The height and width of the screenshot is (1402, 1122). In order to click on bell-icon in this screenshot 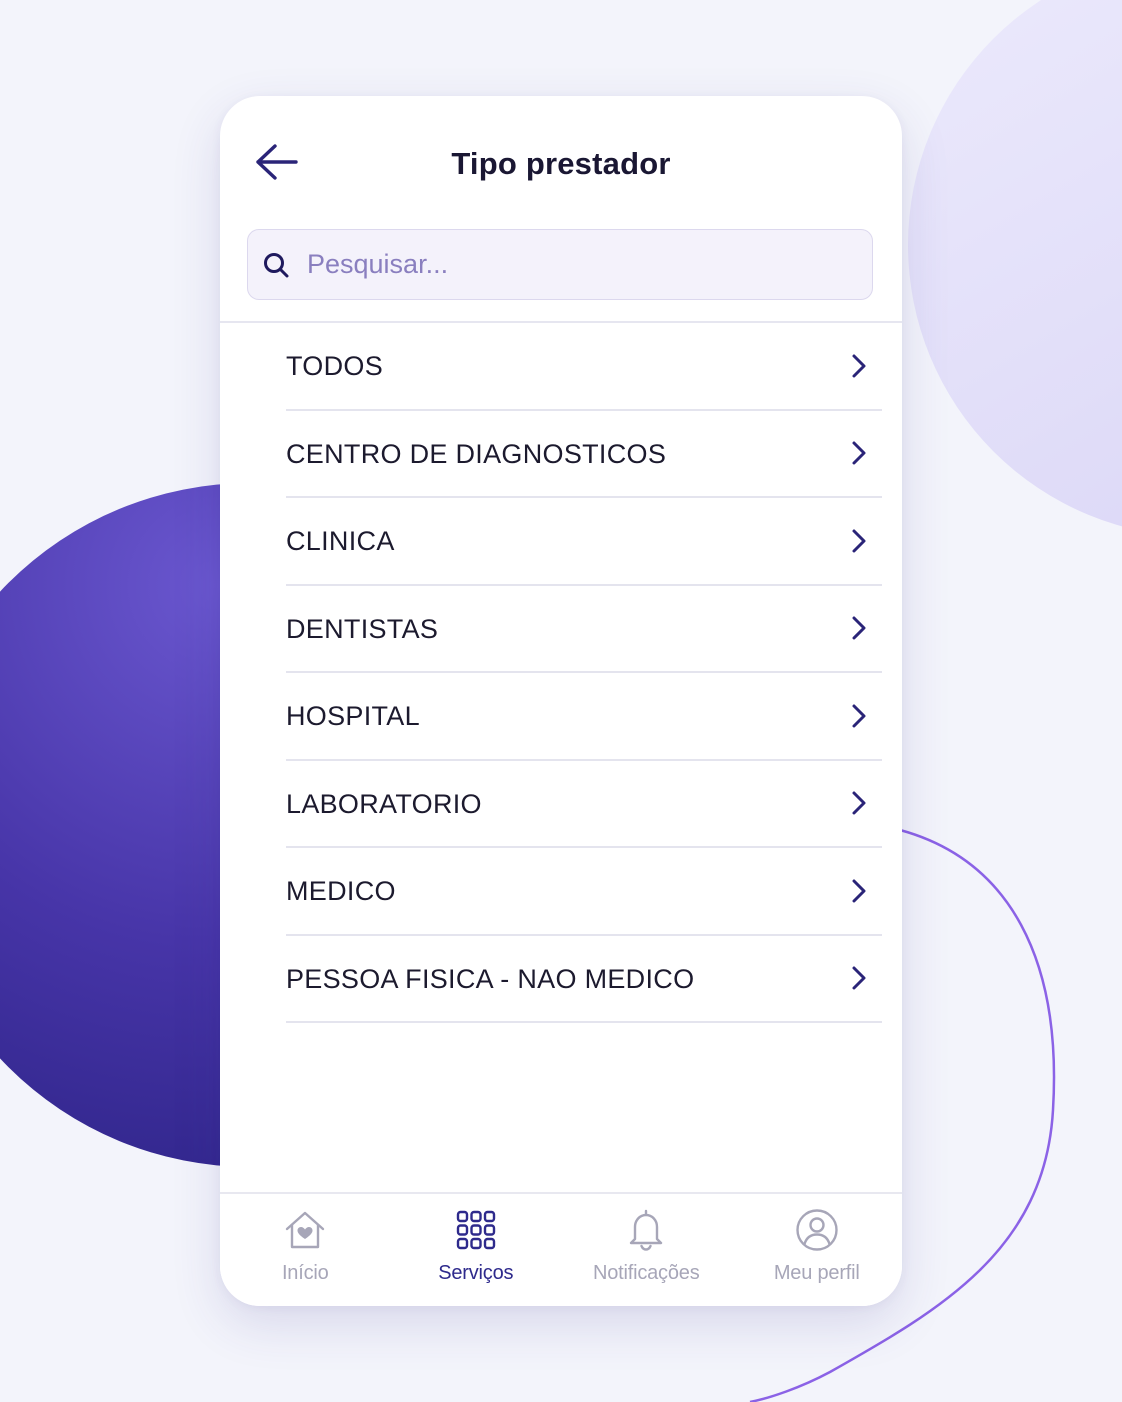, I will do `click(646, 1230)`.